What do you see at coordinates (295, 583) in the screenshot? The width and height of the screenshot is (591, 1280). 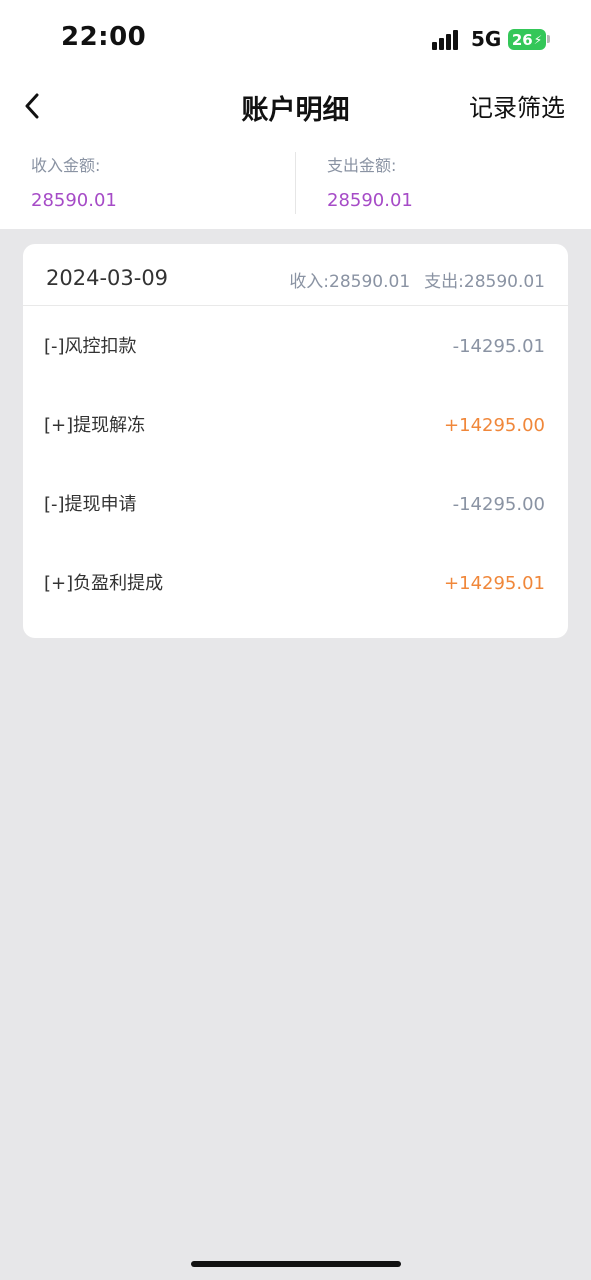 I see `record-row: [+]负盈利提成 +14295.01` at bounding box center [295, 583].